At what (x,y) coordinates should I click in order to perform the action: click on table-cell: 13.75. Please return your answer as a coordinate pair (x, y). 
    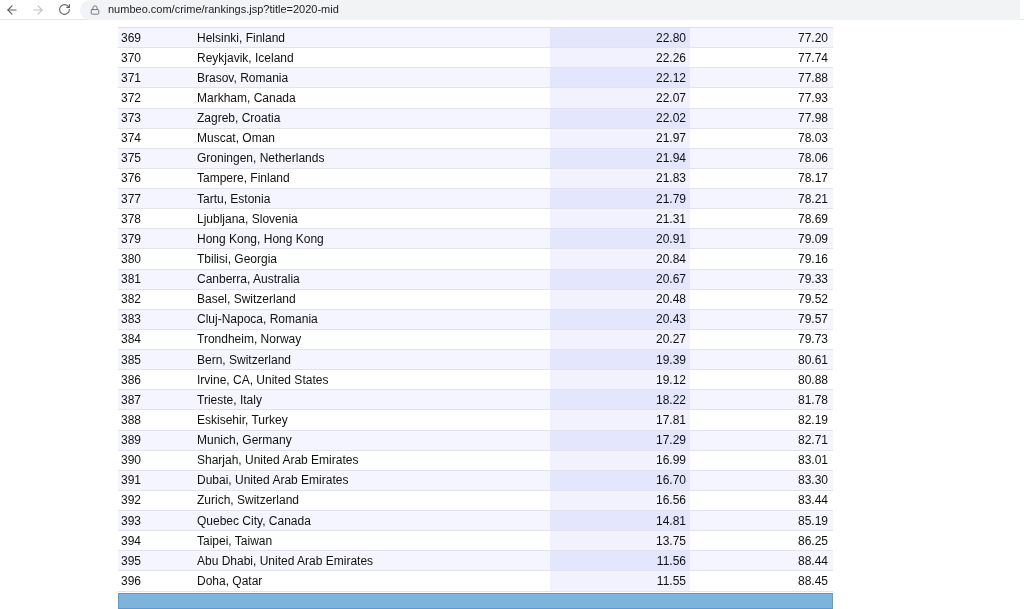
    Looking at the image, I should click on (620, 541).